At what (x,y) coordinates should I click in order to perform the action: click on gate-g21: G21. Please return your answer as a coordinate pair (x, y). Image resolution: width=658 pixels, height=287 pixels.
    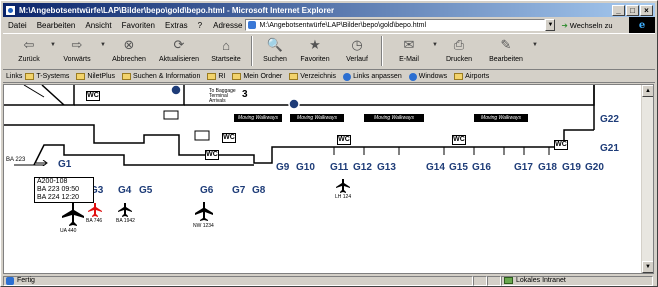
    Looking at the image, I should click on (609, 148).